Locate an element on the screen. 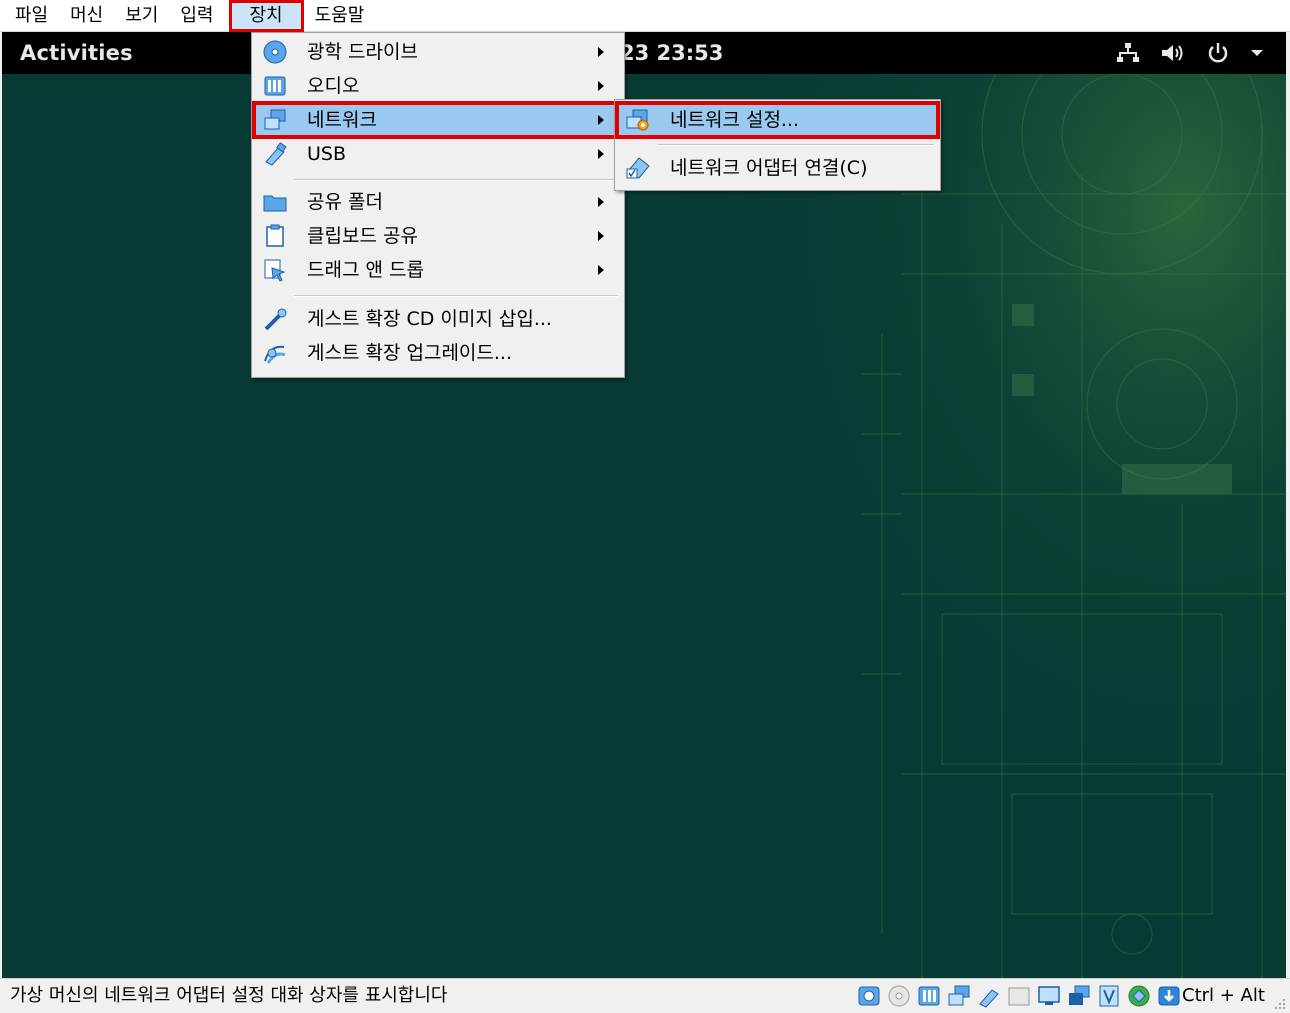 Image resolution: width=1290 pixels, height=1013 pixels. network-submenu: 네트워크 설정... 네트워크 어댑터 연결(C) is located at coordinates (777, 145).